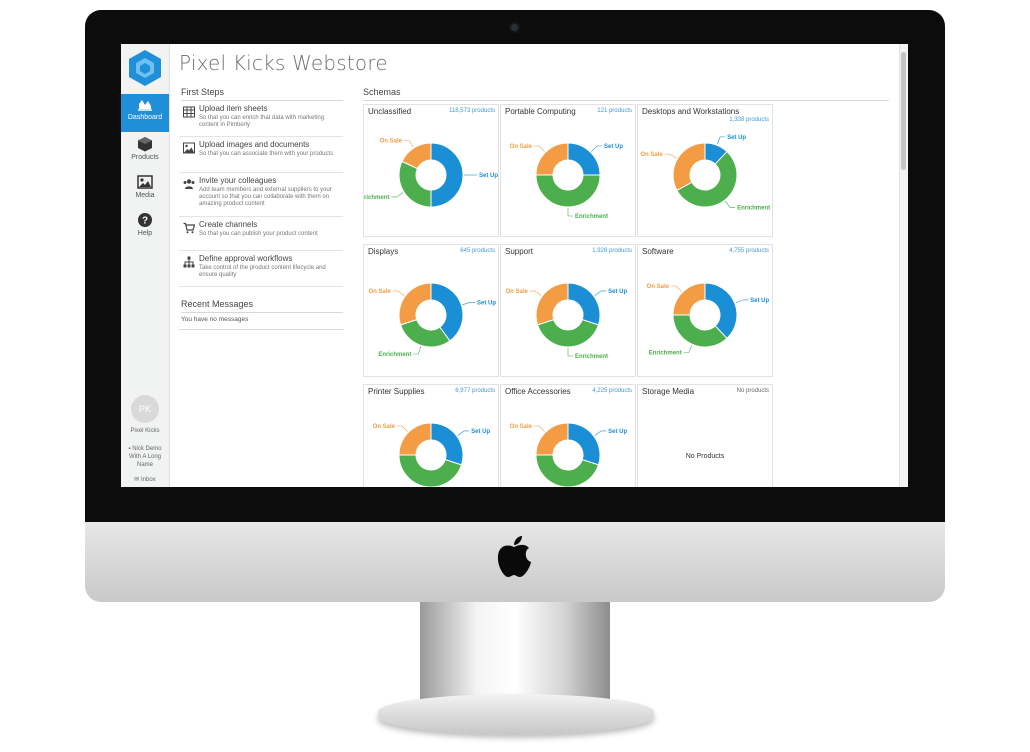  Describe the element at coordinates (261, 329) in the screenshot. I see `divider` at that location.